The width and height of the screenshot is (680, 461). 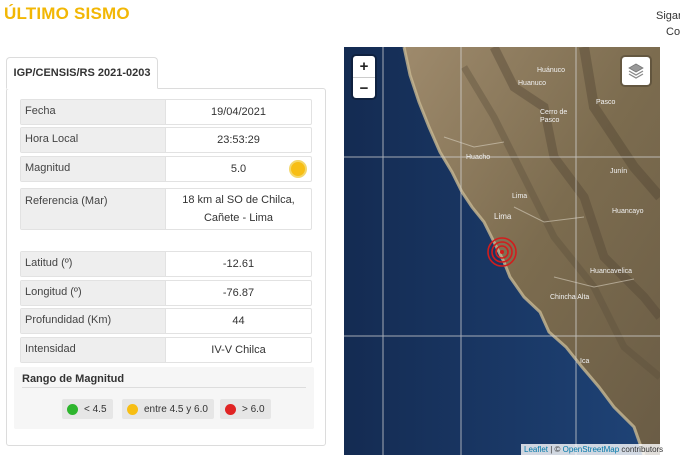 I want to click on row-longitud: Longitud (º) -76.87, so click(x=166, y=293).